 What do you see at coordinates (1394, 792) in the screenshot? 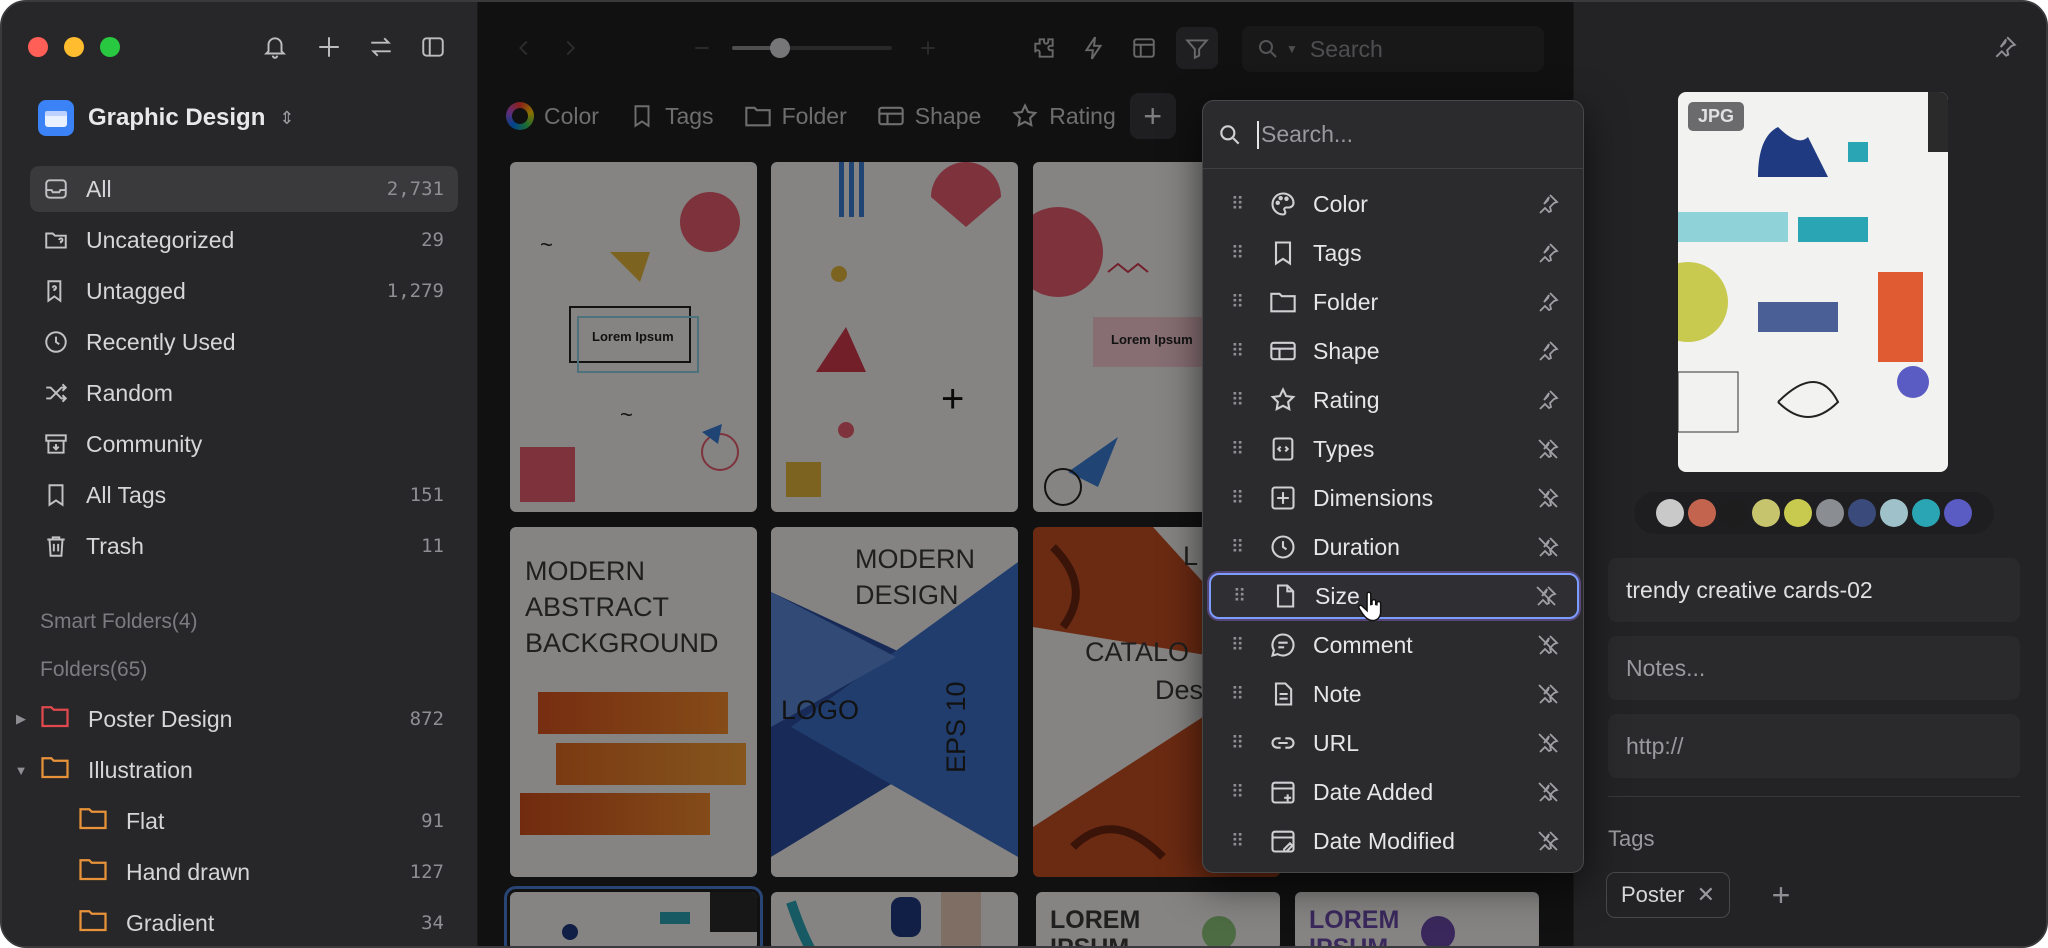
I see `dropdown-item-date-added: ⠿ Date Added` at bounding box center [1394, 792].